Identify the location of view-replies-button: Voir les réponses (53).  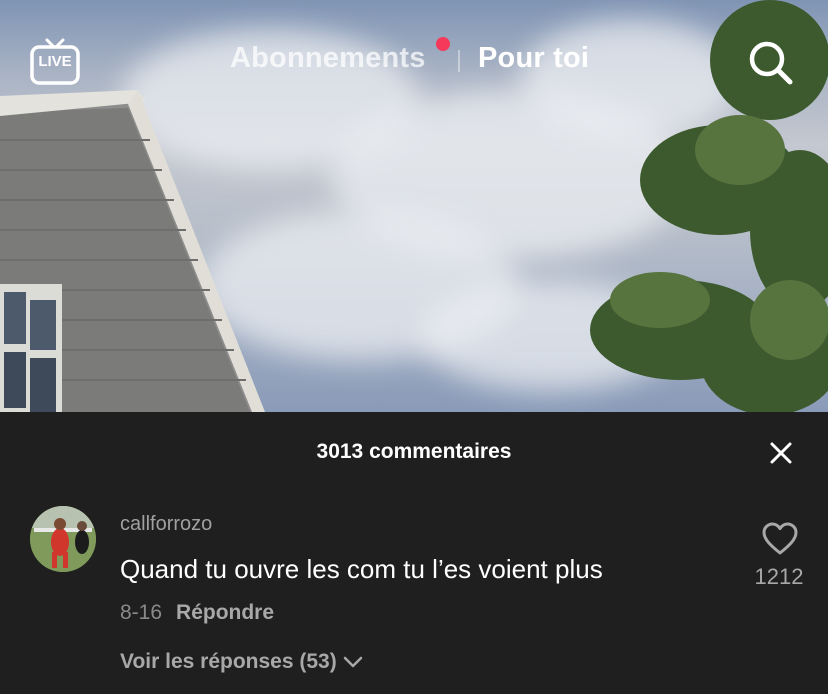
(241, 662).